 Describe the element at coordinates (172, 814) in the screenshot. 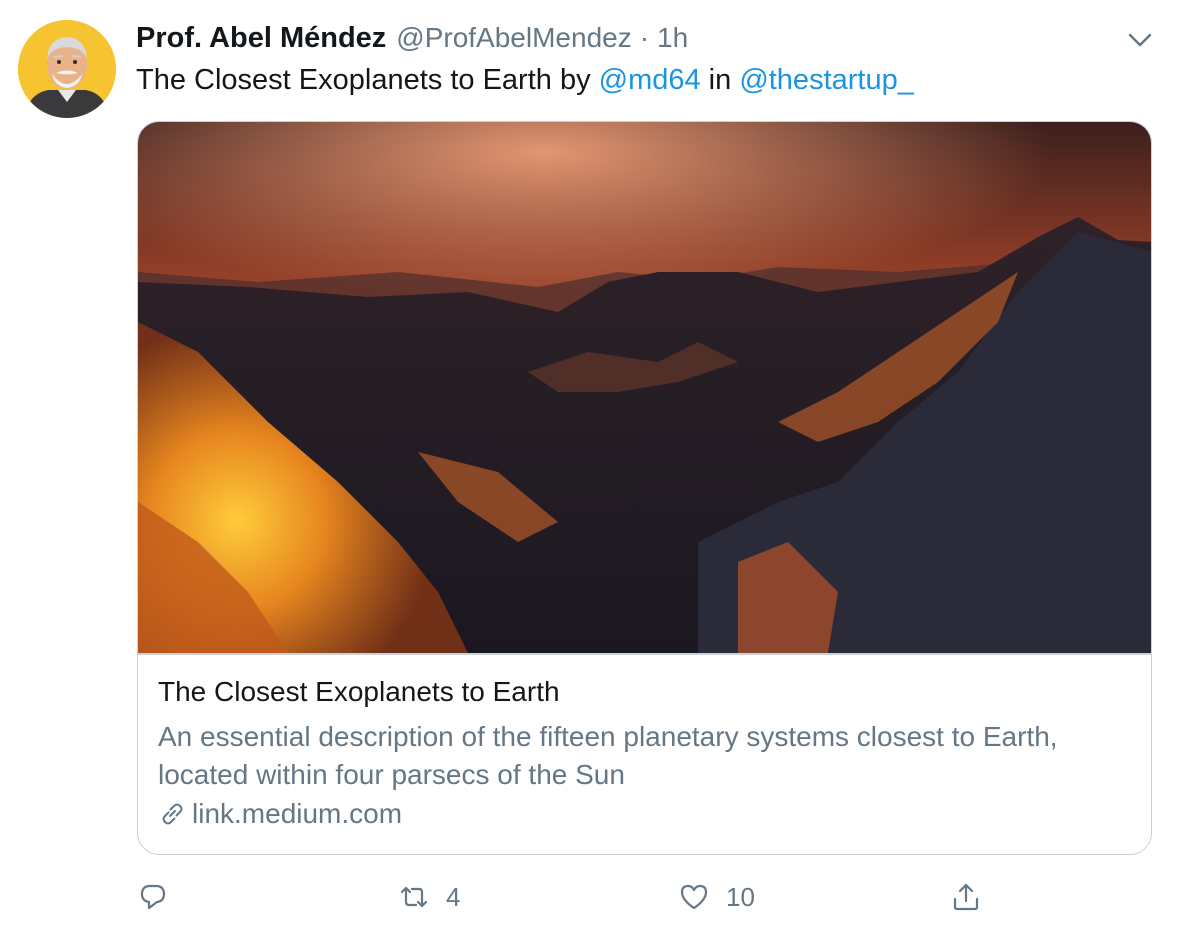

I see `link-icon` at that location.